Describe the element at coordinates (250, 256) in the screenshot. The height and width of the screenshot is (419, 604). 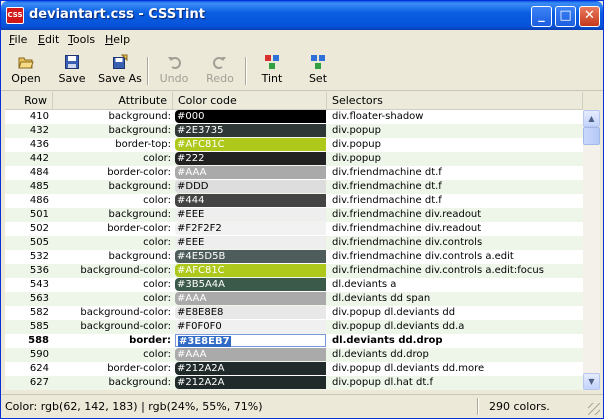
I see `color-code-swatch: #4E5D5B` at that location.